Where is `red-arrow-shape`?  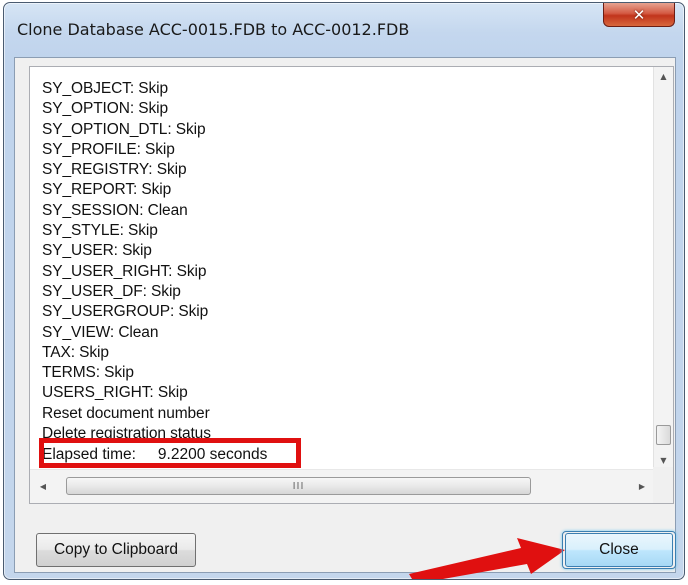 red-arrow-shape is located at coordinates (487, 558).